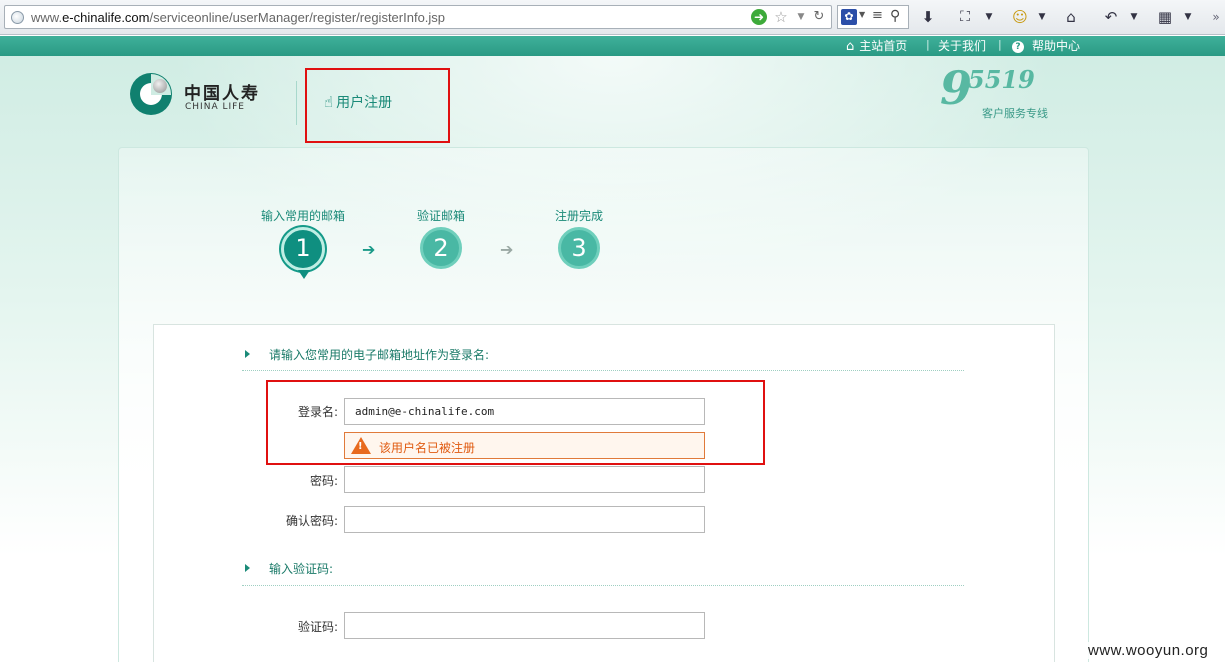 This screenshot has height=662, width=1225. Describe the element at coordinates (215, 107) in the screenshot. I see `logo-text-en: CHINA LIFE` at that location.